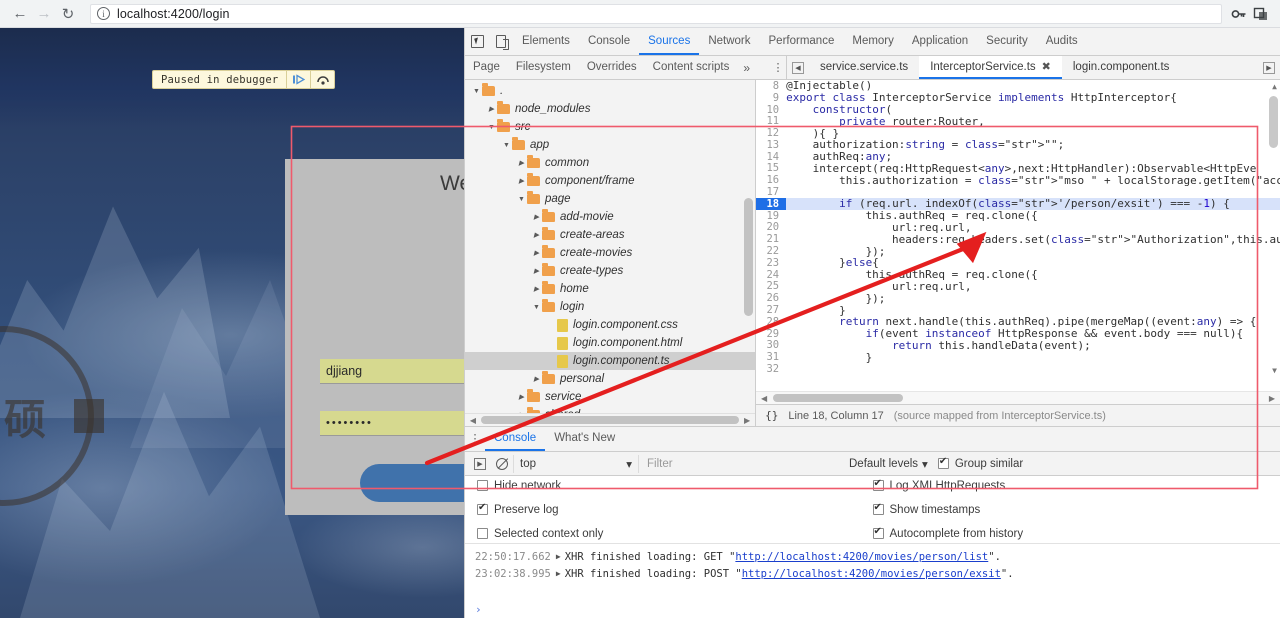  Describe the element at coordinates (747, 420) in the screenshot. I see `hscroll-right-icon: ▶` at that location.